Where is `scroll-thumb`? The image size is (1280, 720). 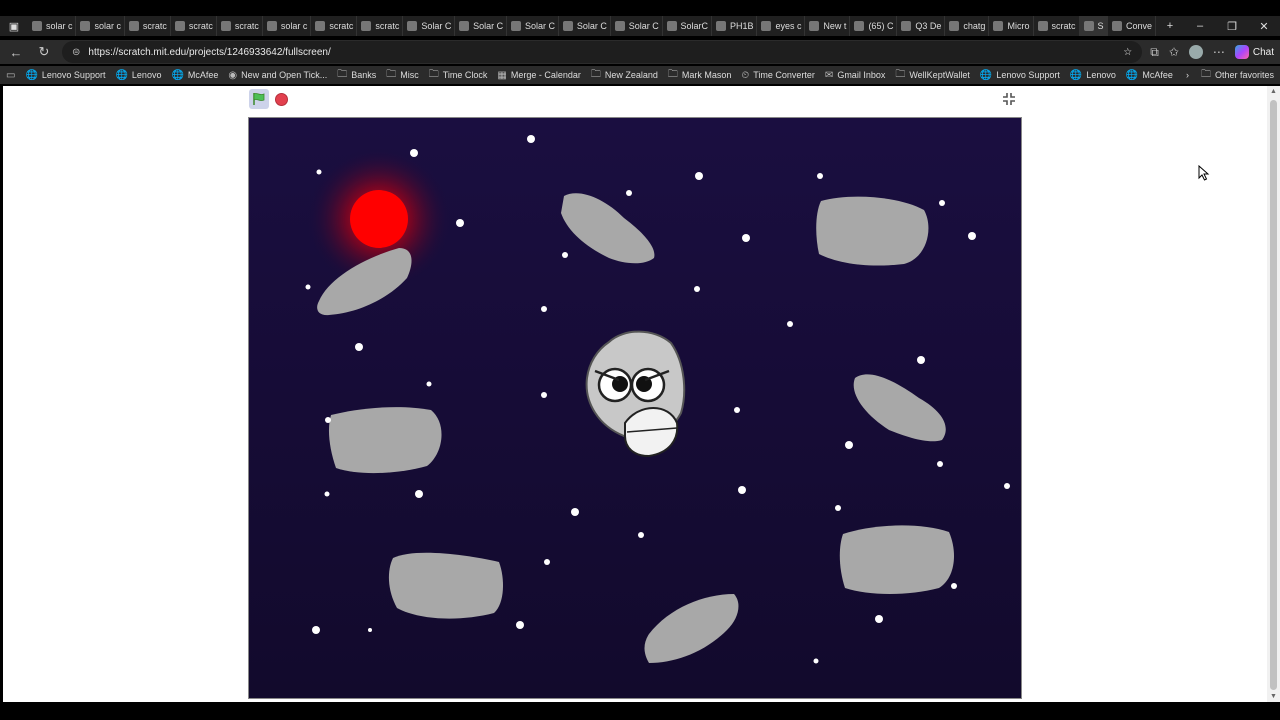
scroll-thumb is located at coordinates (1273, 395).